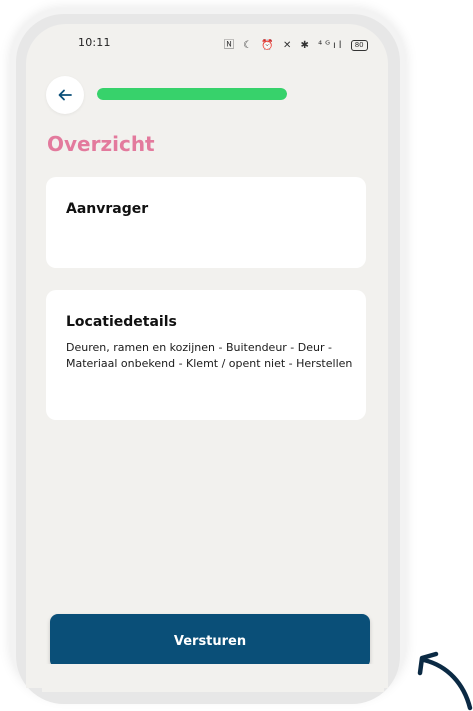 The width and height of the screenshot is (473, 711). I want to click on arrow-left-icon, so click(65, 95).